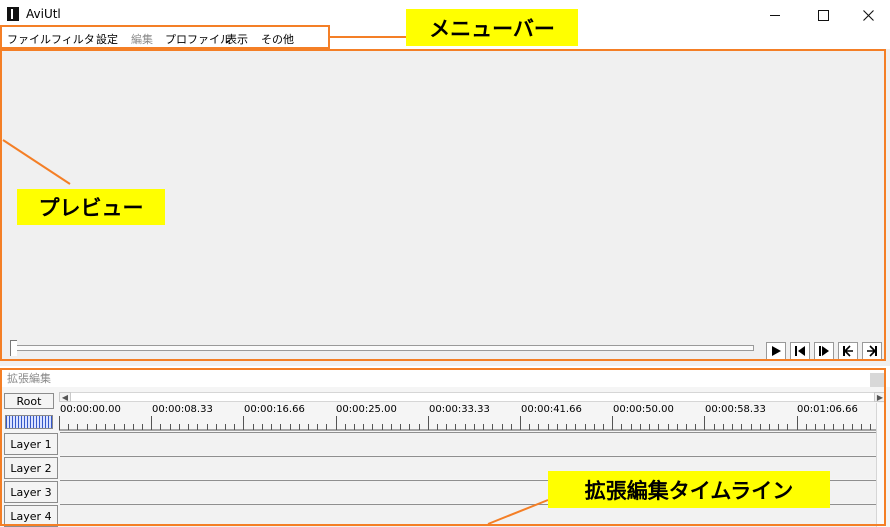  Describe the element at coordinates (880, 397) in the screenshot. I see `scroll-right-arrow-icon: ▶` at that location.